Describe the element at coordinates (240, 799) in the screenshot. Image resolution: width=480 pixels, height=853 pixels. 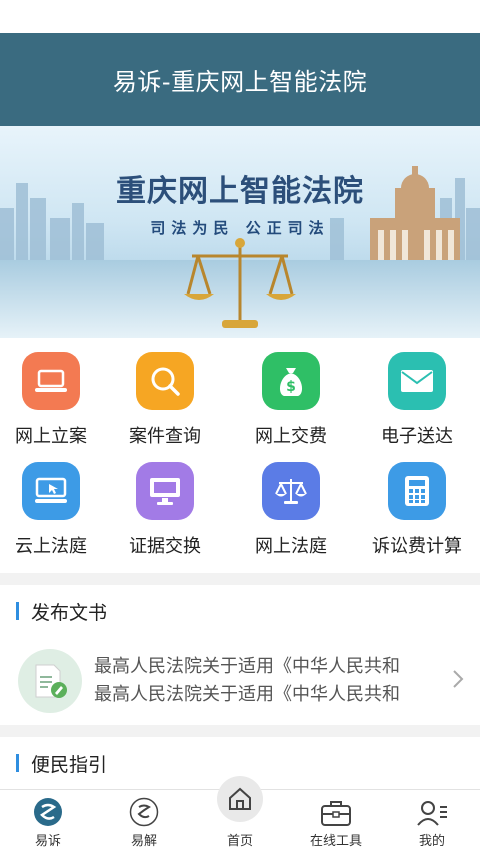
I see `home-icon` at that location.